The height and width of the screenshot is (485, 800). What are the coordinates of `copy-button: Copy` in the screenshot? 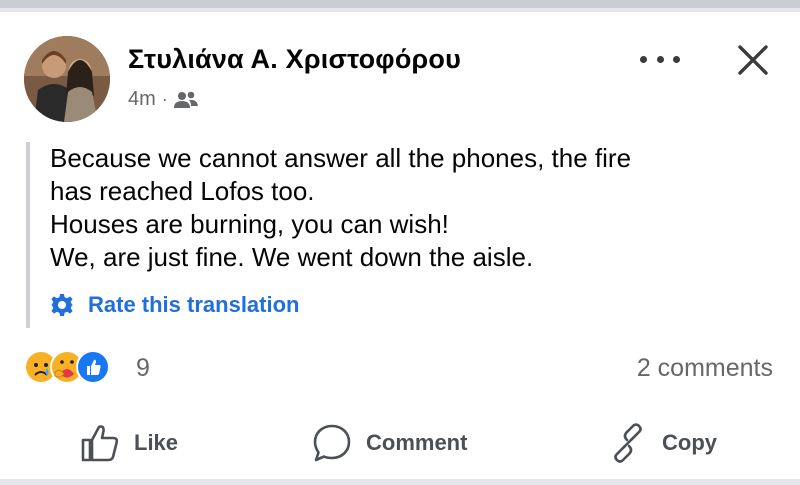 It's located at (662, 443).